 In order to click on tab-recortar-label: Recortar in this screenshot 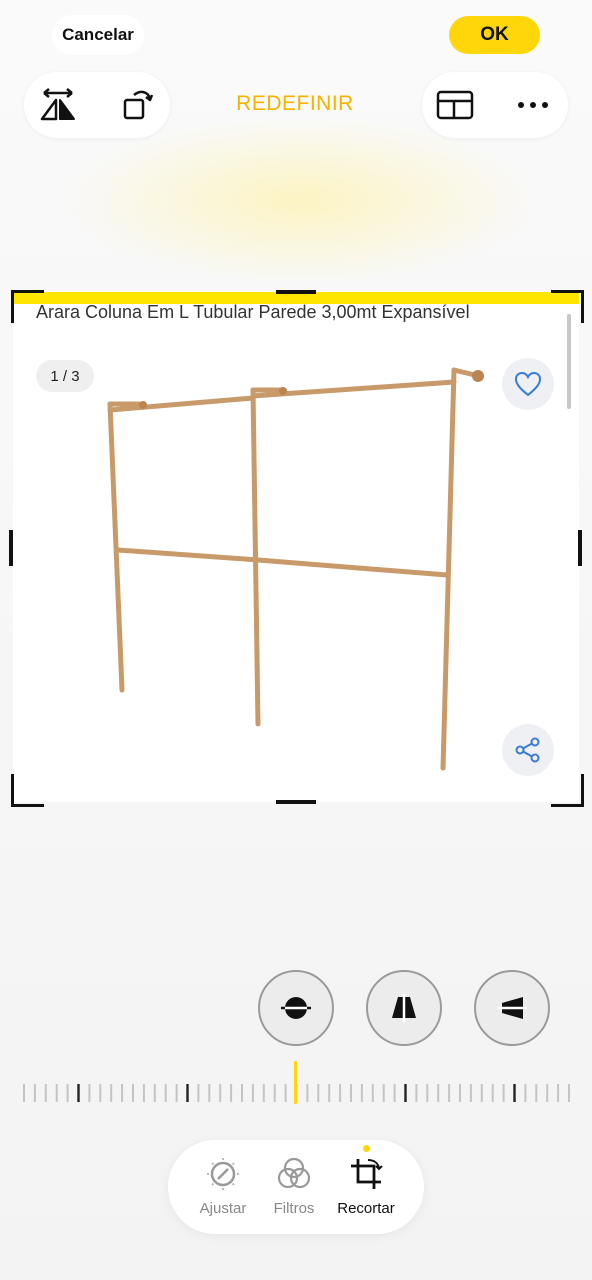, I will do `click(366, 1208)`.